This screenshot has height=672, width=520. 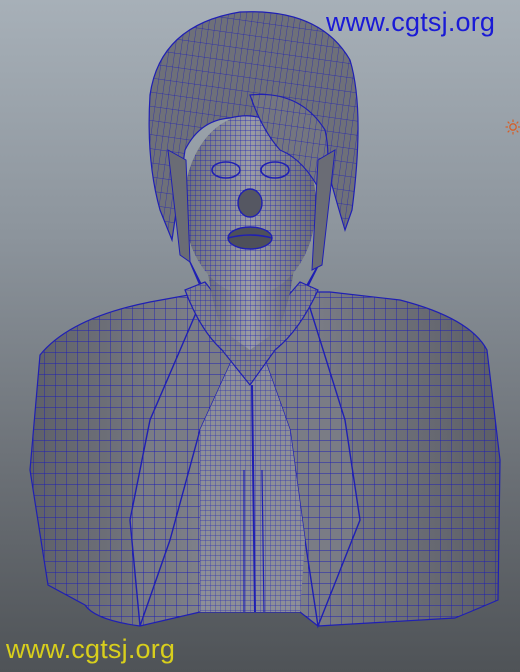 I want to click on watermark-top: www.cgtsj.org, so click(x=411, y=22).